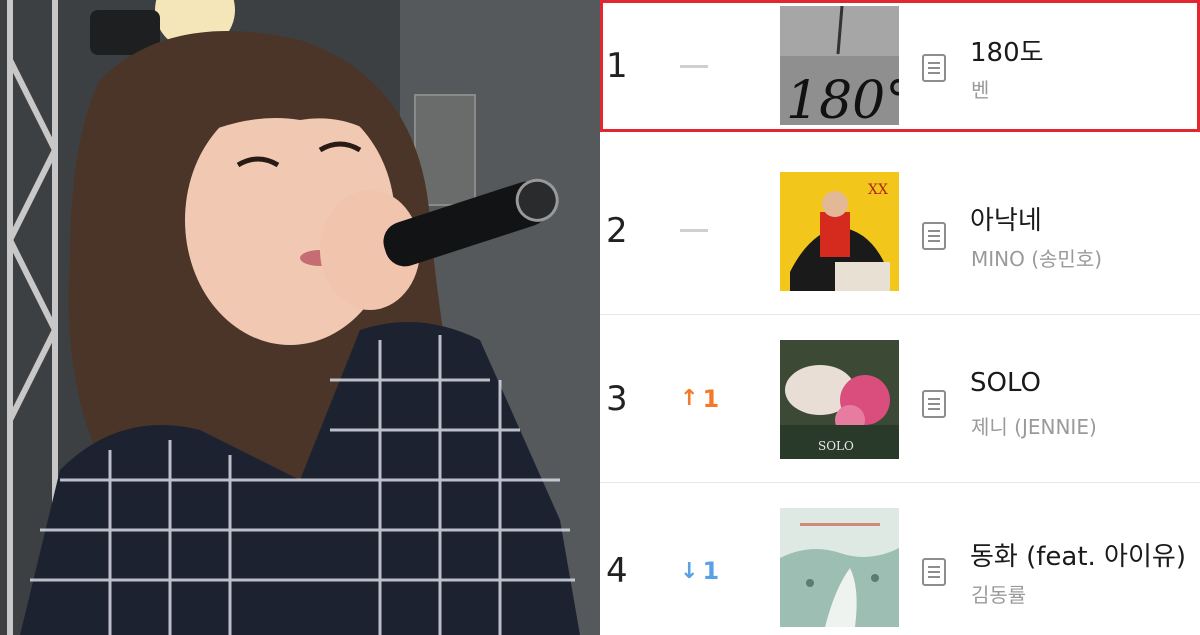  Describe the element at coordinates (689, 571) in the screenshot. I see `arrow-down-icon: ↓` at that location.